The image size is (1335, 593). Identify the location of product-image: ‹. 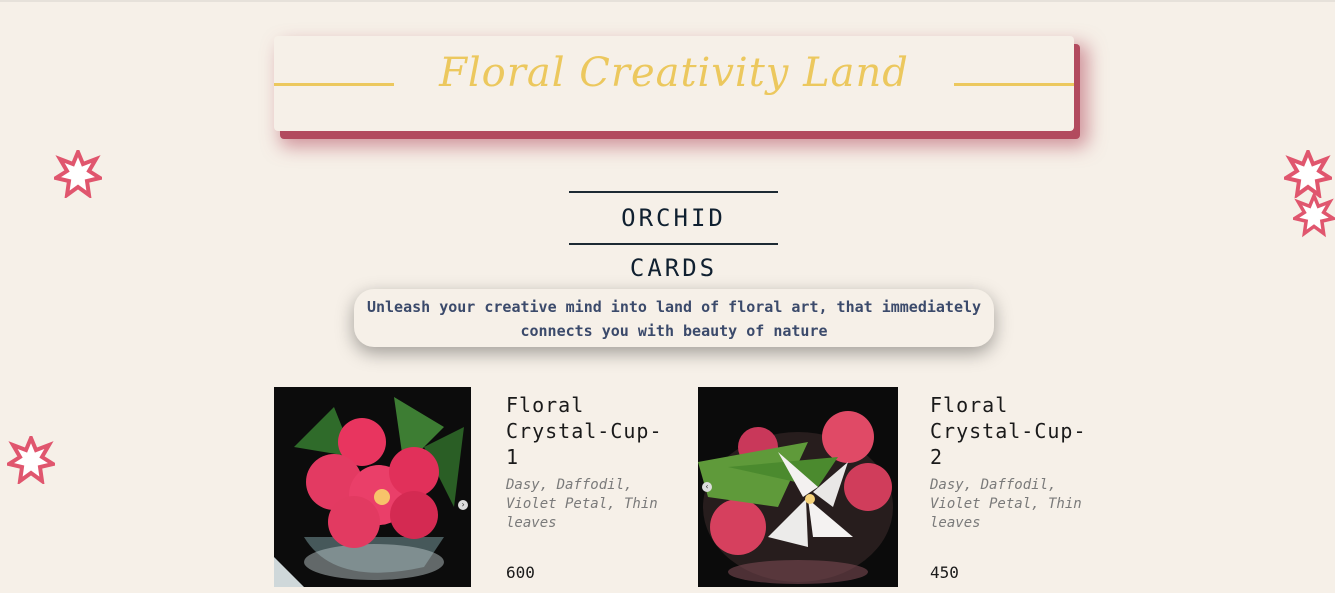
(798, 487).